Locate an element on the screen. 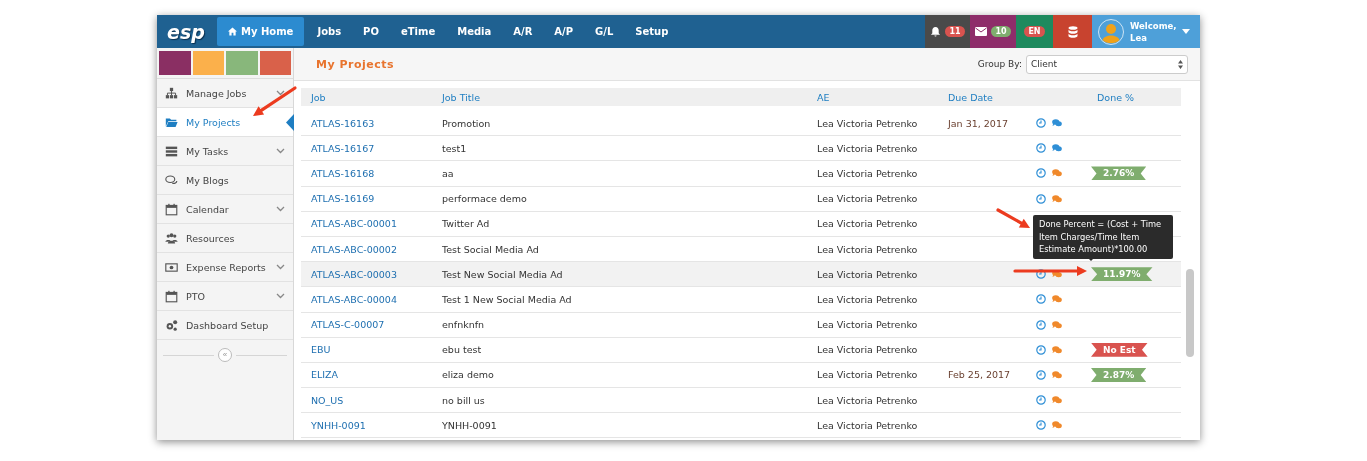 The width and height of the screenshot is (1367, 461). selection-notch is located at coordinates (290, 122).